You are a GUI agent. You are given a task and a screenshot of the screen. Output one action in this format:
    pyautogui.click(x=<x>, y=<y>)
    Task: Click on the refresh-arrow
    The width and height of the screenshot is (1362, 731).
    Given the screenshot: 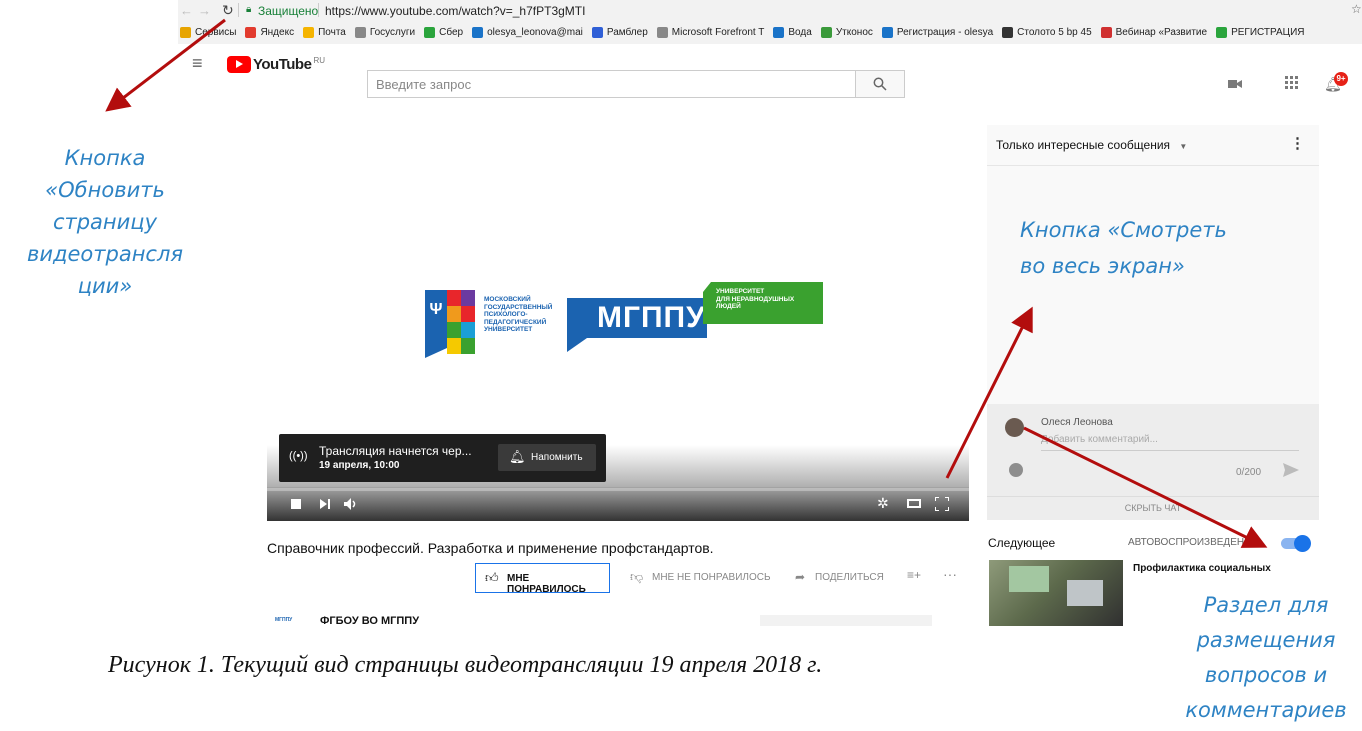 What is the action you would take?
    pyautogui.click(x=165, y=65)
    